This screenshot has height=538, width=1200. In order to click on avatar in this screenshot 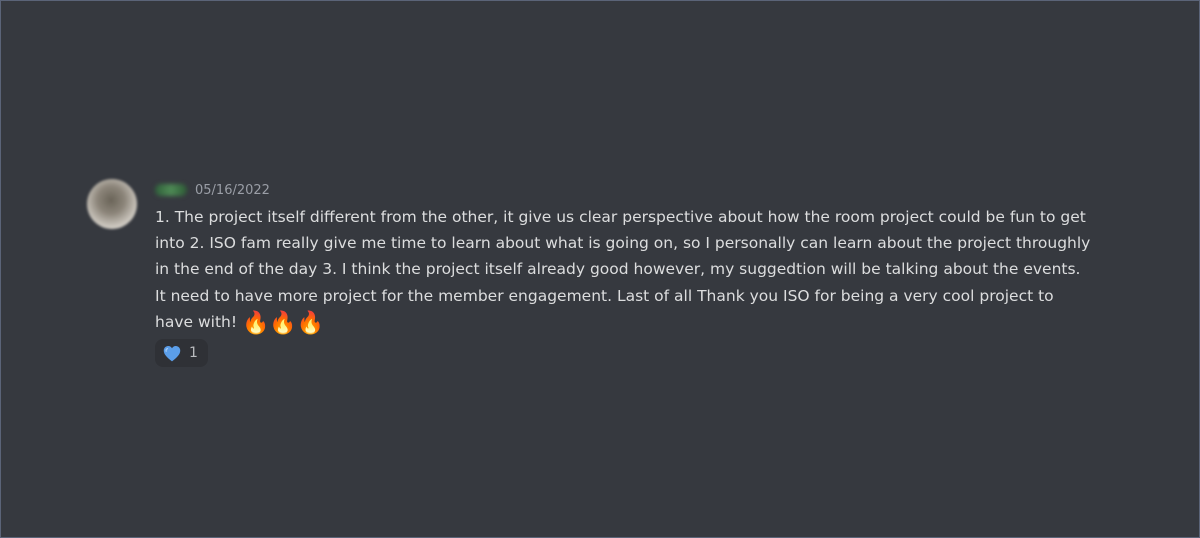, I will do `click(112, 204)`.